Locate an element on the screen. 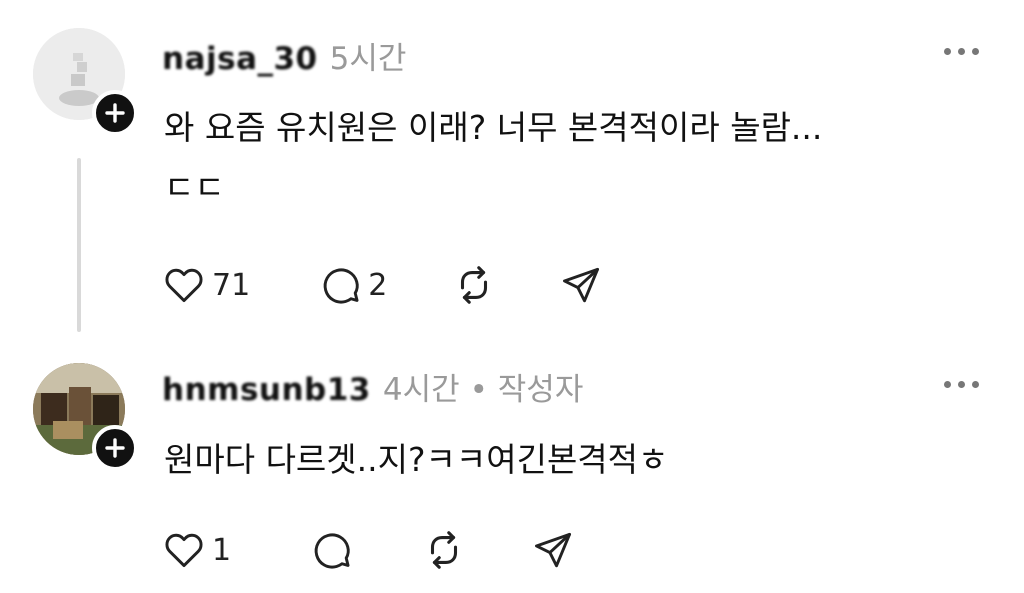  reply-button is located at coordinates (331, 550).